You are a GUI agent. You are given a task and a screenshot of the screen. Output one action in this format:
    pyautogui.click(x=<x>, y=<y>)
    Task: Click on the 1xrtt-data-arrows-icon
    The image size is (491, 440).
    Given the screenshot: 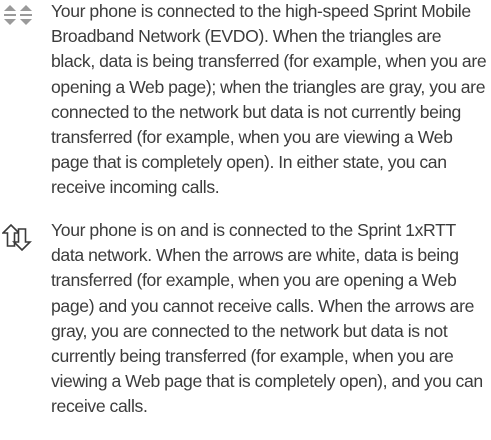 What is the action you would take?
    pyautogui.click(x=19, y=241)
    